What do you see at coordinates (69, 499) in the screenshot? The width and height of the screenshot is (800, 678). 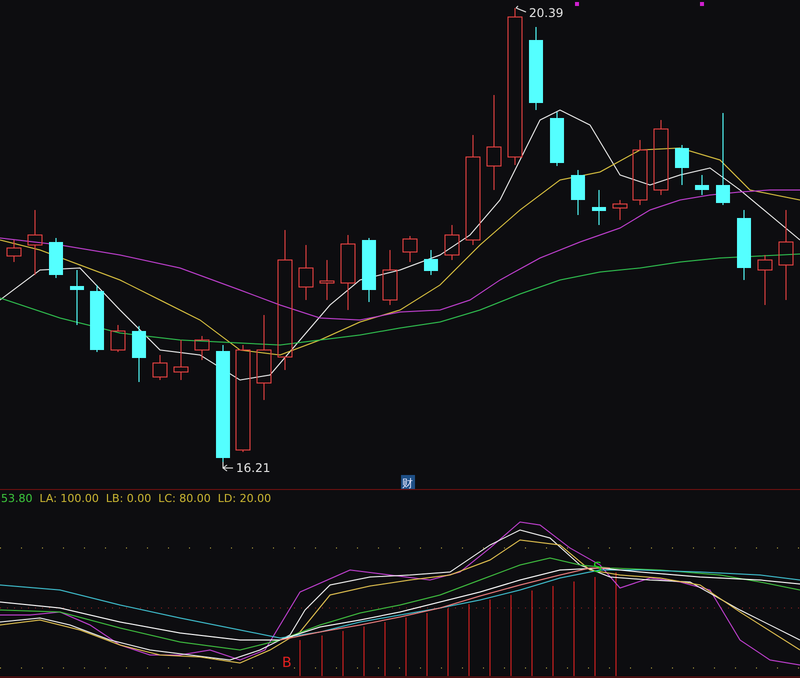 I see `indicator-legend-value: LA: 100.00` at bounding box center [69, 499].